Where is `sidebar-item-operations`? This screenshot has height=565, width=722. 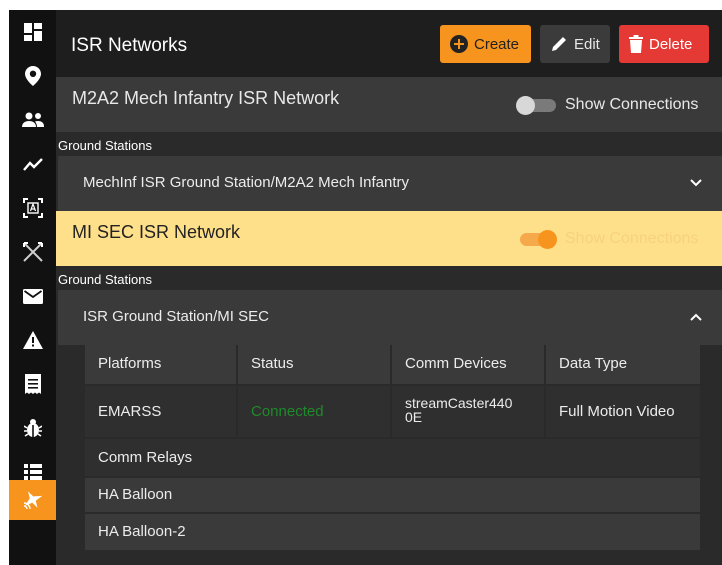 sidebar-item-operations is located at coordinates (32, 252).